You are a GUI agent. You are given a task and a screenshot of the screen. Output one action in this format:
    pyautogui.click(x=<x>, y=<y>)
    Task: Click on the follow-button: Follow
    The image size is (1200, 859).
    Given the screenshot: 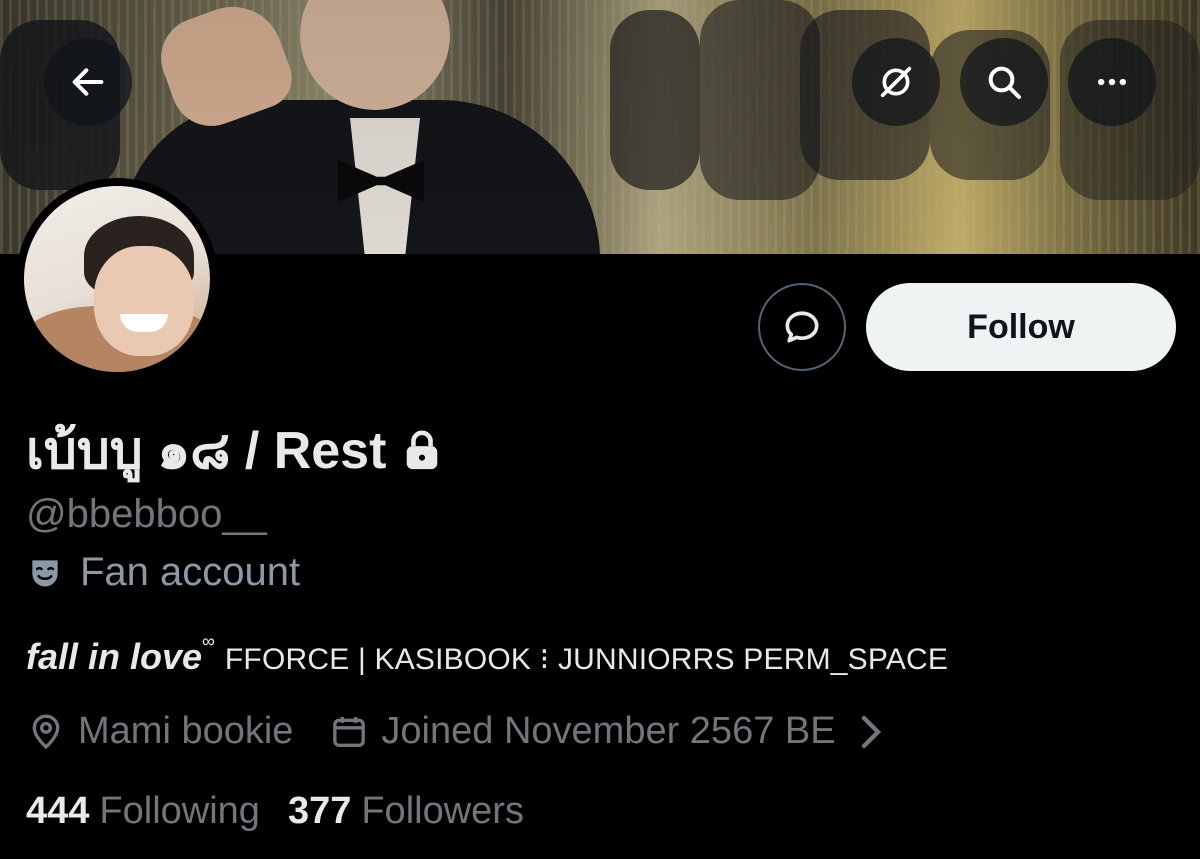 What is the action you would take?
    pyautogui.click(x=1021, y=327)
    